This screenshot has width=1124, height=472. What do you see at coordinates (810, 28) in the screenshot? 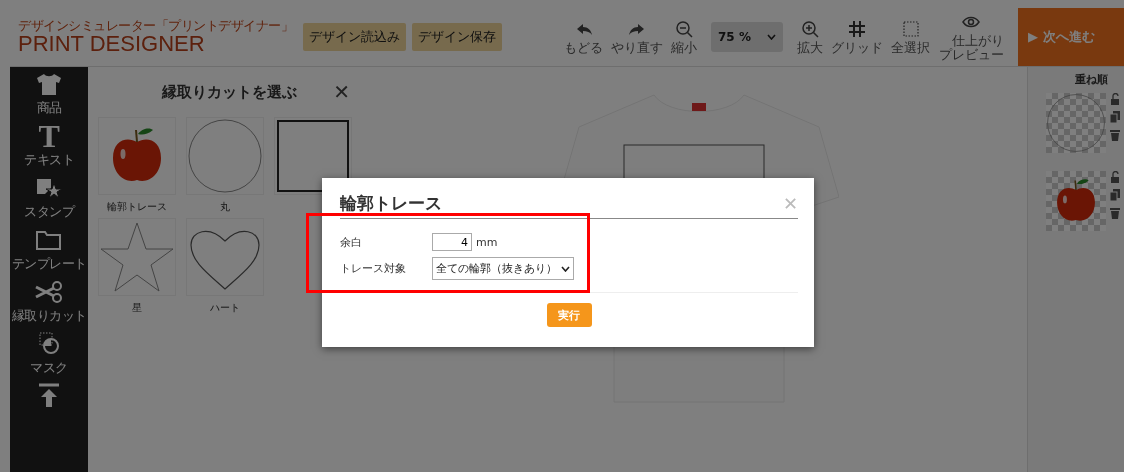
I see `zoom-in-icon` at bounding box center [810, 28].